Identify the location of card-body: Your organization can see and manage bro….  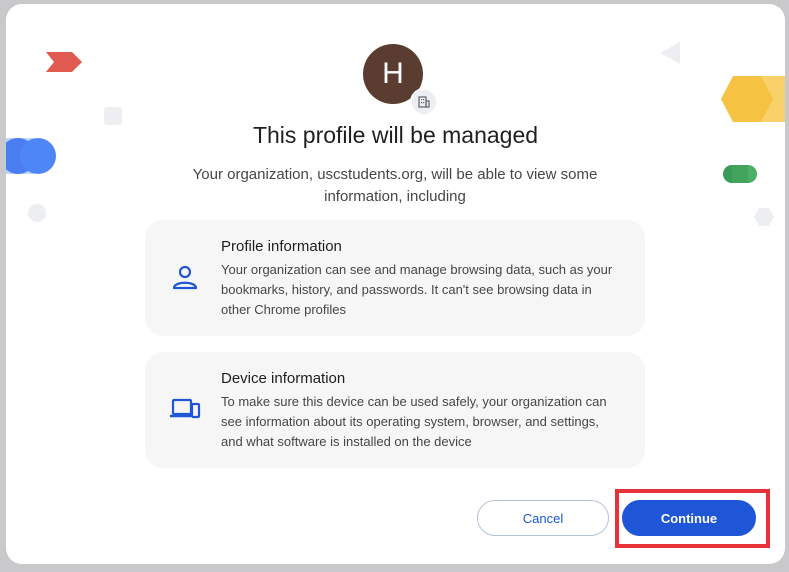
(417, 289).